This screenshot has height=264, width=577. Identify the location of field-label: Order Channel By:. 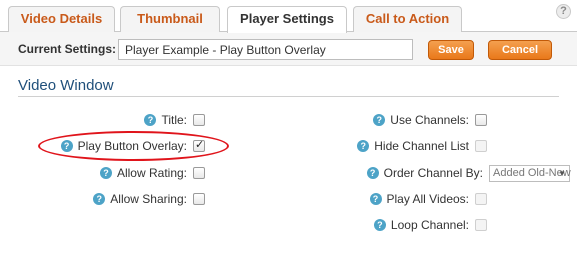
(433, 173).